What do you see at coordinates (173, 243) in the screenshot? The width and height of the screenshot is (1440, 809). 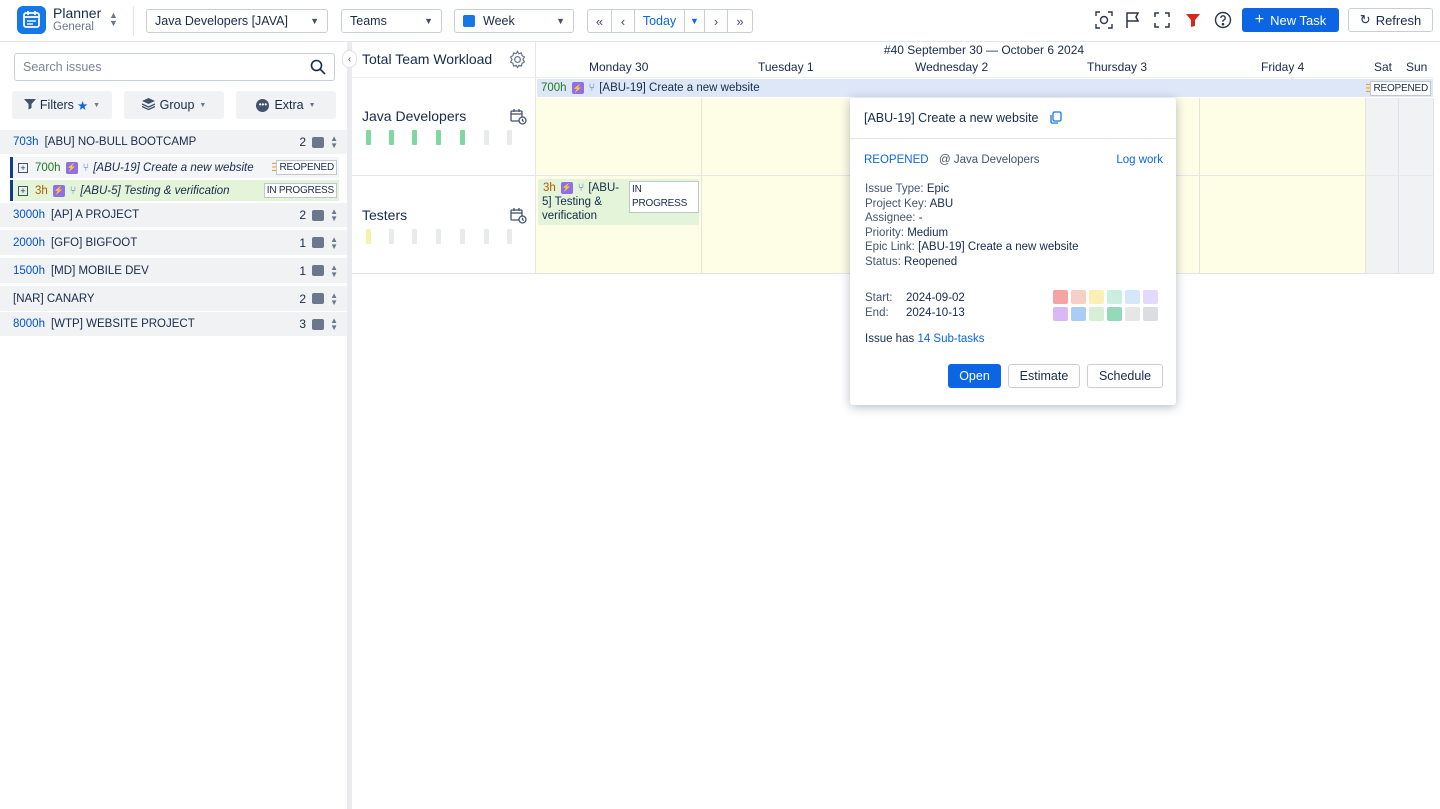 I see `project-group: 2000h [GFO] BIGFOOT 1 ▲ ▼` at bounding box center [173, 243].